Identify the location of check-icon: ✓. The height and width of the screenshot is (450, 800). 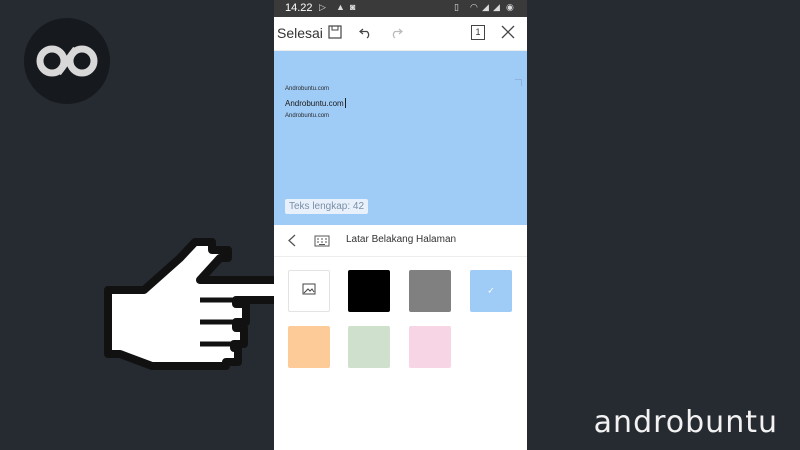
(491, 290).